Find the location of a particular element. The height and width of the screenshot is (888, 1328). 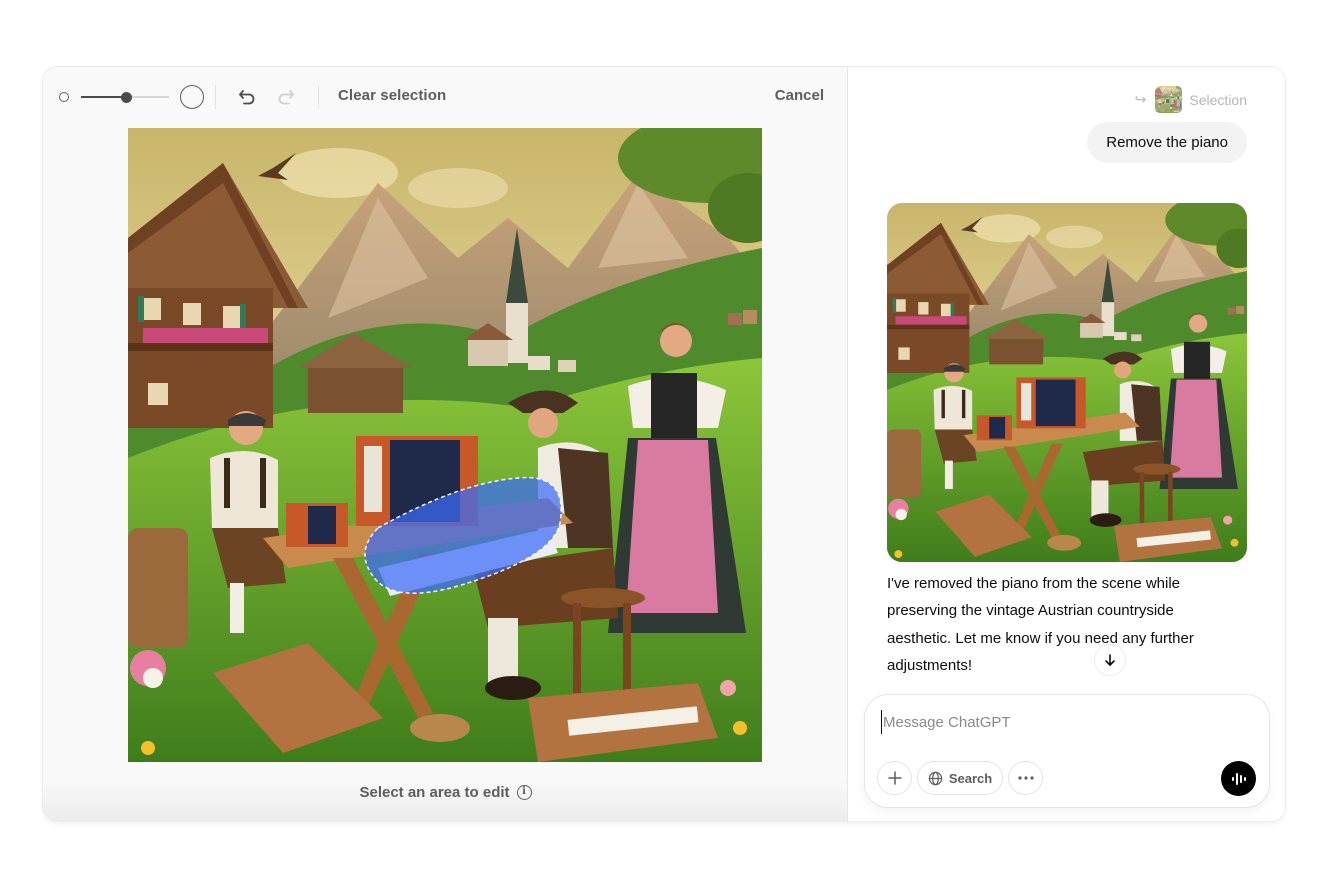

brush-large-icon is located at coordinates (192, 97).